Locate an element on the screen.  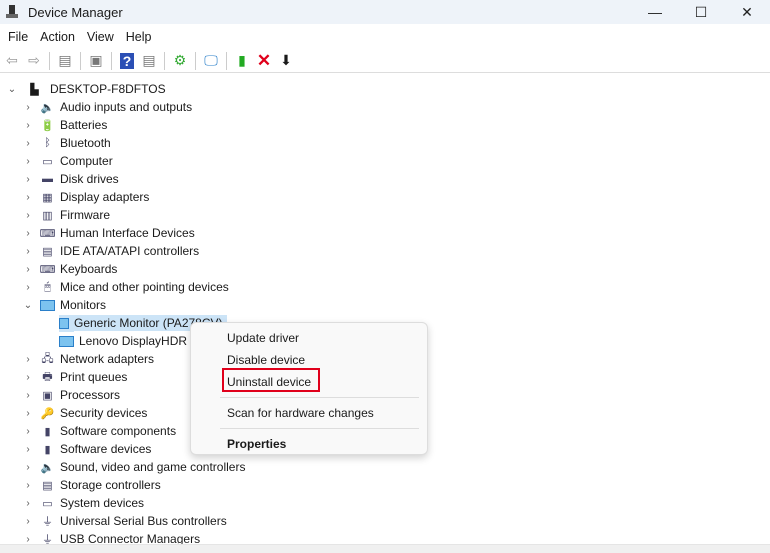
menu-help: Help is located at coordinates (139, 37).